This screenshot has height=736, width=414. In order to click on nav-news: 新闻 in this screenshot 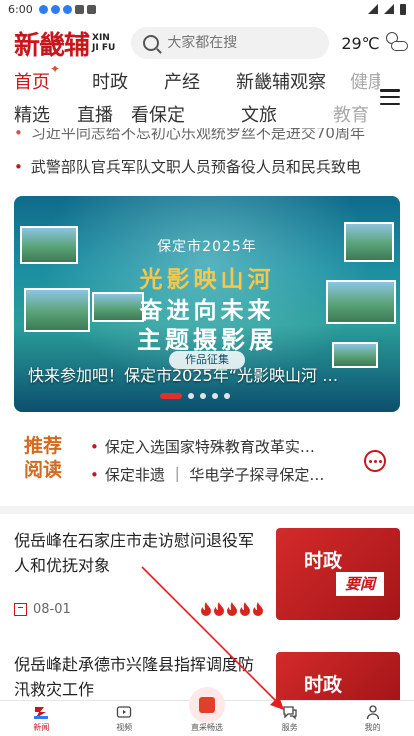, I will do `click(41, 718)`.